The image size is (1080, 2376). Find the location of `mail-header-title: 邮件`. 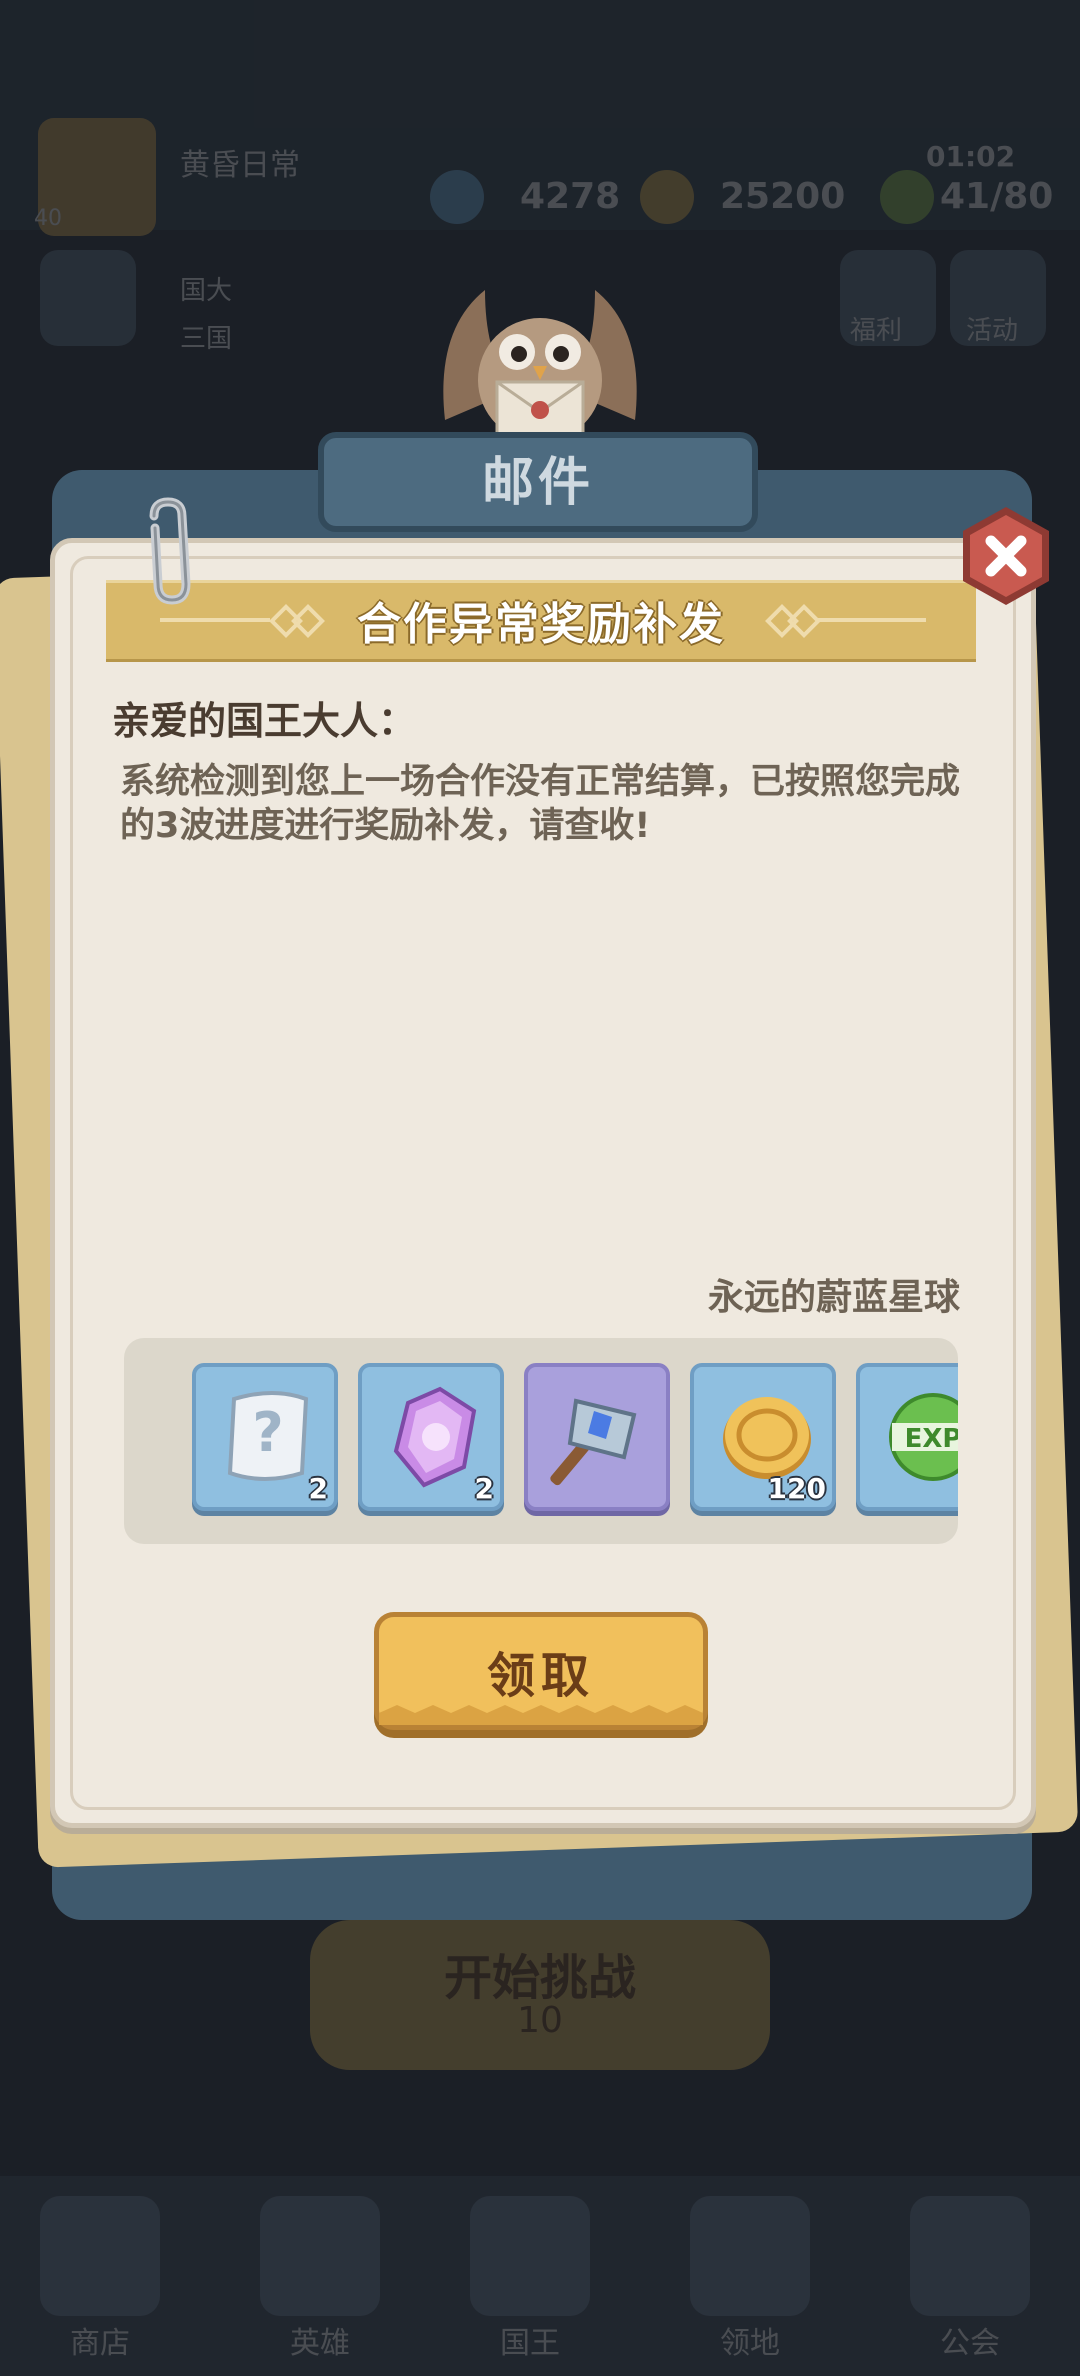

mail-header-title: 邮件 is located at coordinates (537, 483).